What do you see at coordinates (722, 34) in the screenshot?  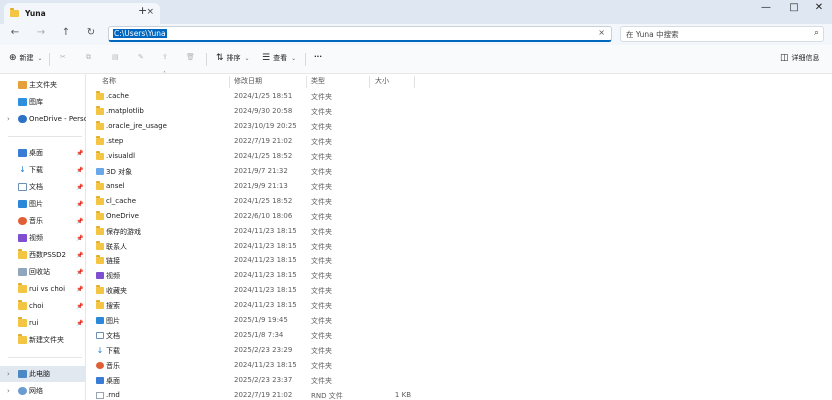 I see `search-input: 在 Yuna 中搜索 ⌕` at bounding box center [722, 34].